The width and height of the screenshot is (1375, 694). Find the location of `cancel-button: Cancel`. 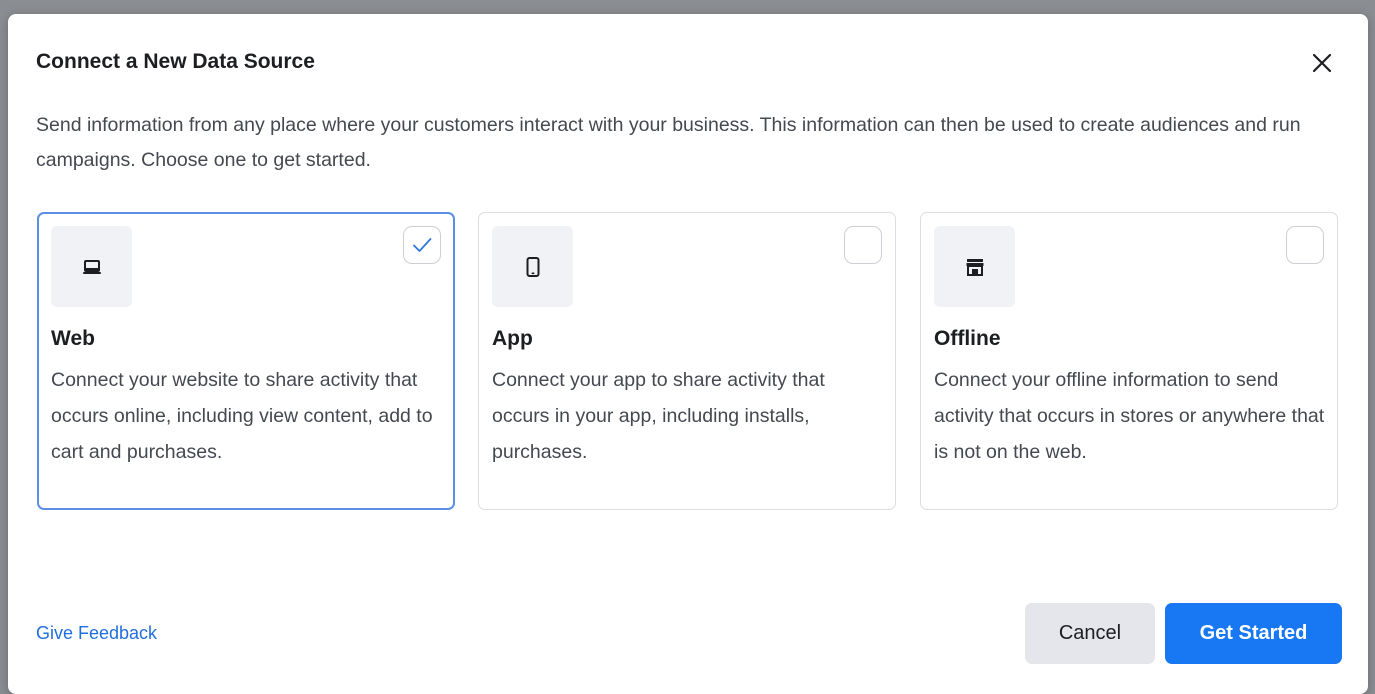

cancel-button: Cancel is located at coordinates (1090, 633).